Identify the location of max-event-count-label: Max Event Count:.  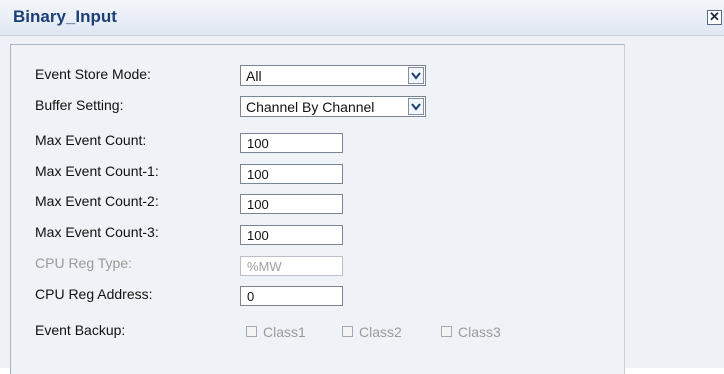
(91, 140).